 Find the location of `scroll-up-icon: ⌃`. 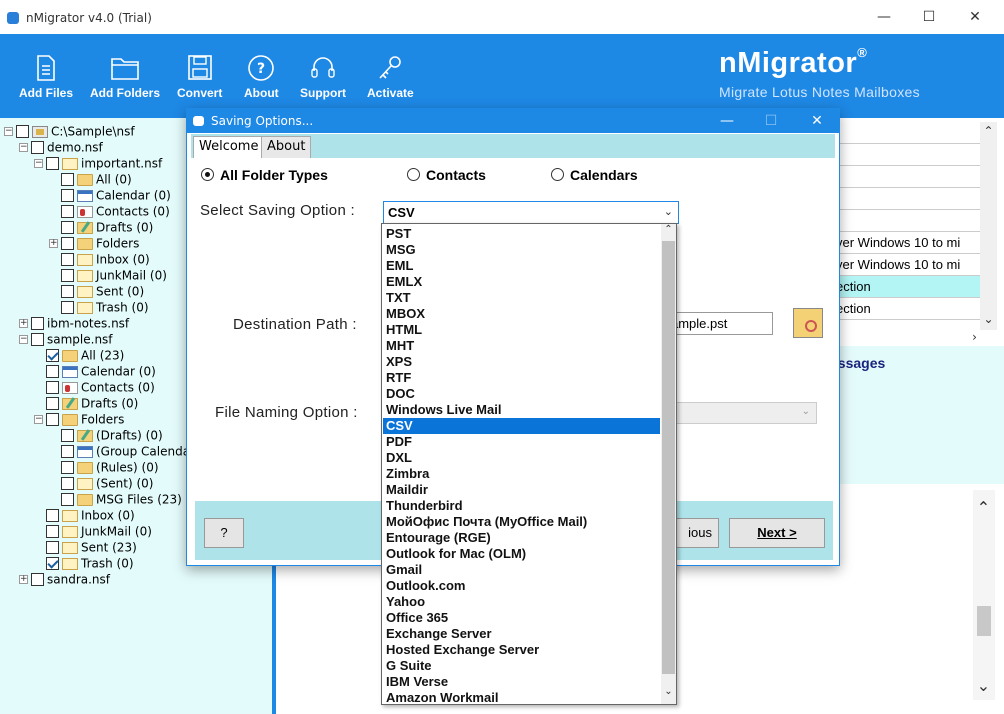

scroll-up-icon: ⌃ is located at coordinates (988, 131).